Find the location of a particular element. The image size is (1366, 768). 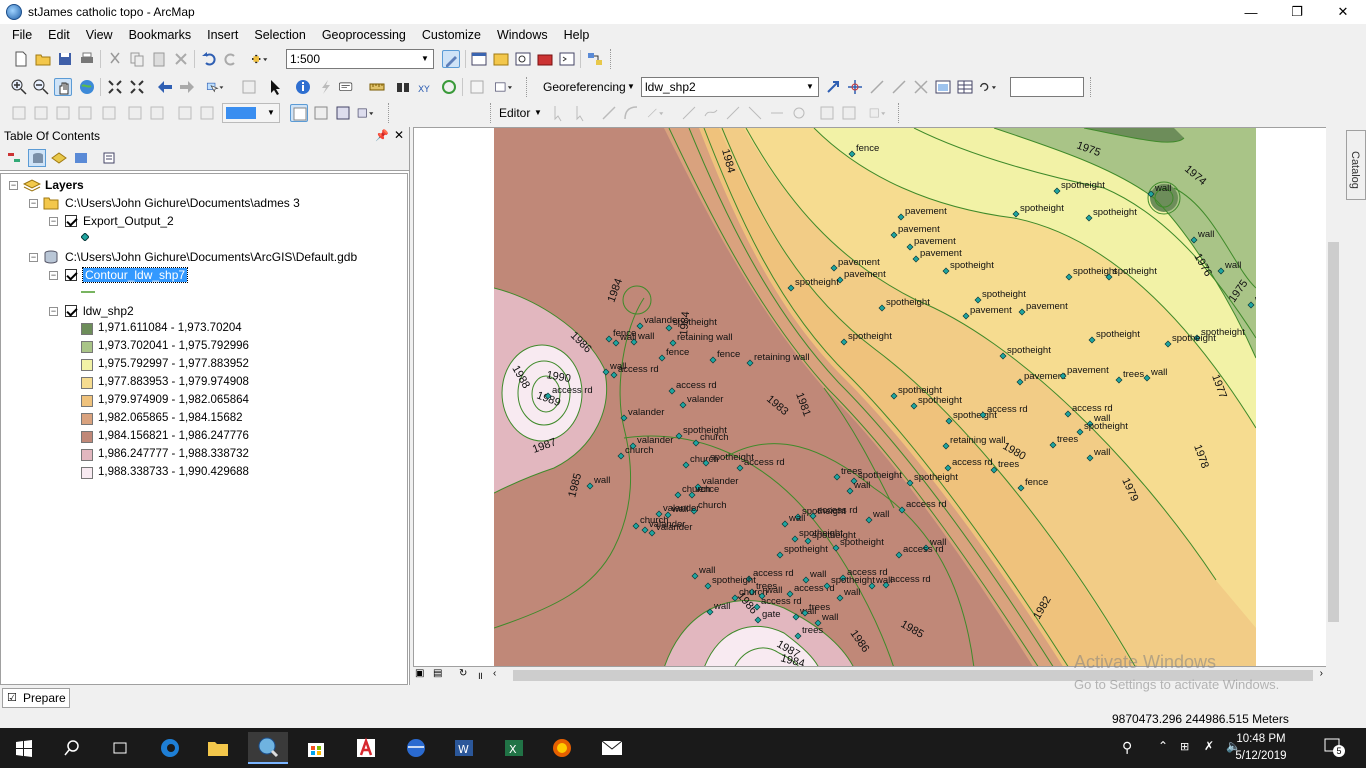

change-layout-icon is located at coordinates (343, 113).